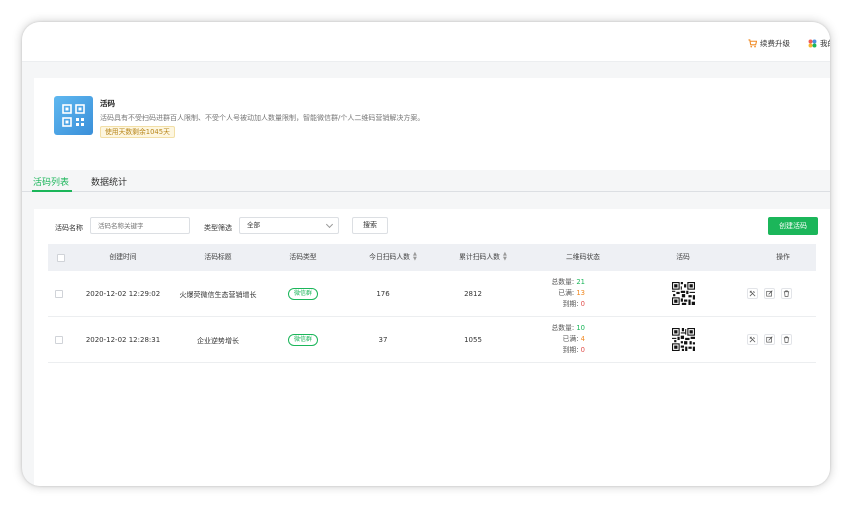 This screenshot has width=852, height=509. I want to click on row-created-time: 2020-12-02 12:29:02, so click(123, 294).